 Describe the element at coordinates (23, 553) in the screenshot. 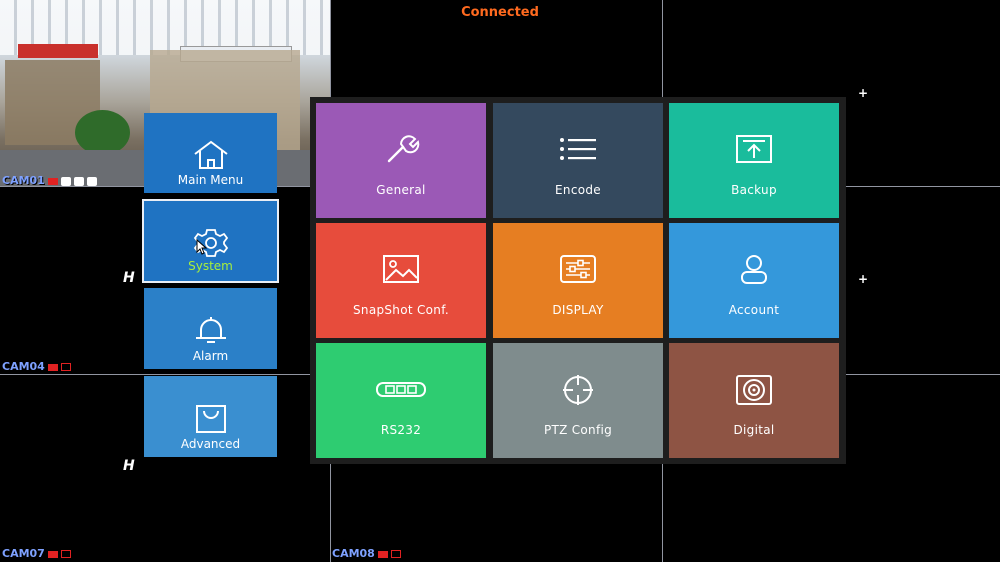

I see `camera-label-text: CAM07` at that location.